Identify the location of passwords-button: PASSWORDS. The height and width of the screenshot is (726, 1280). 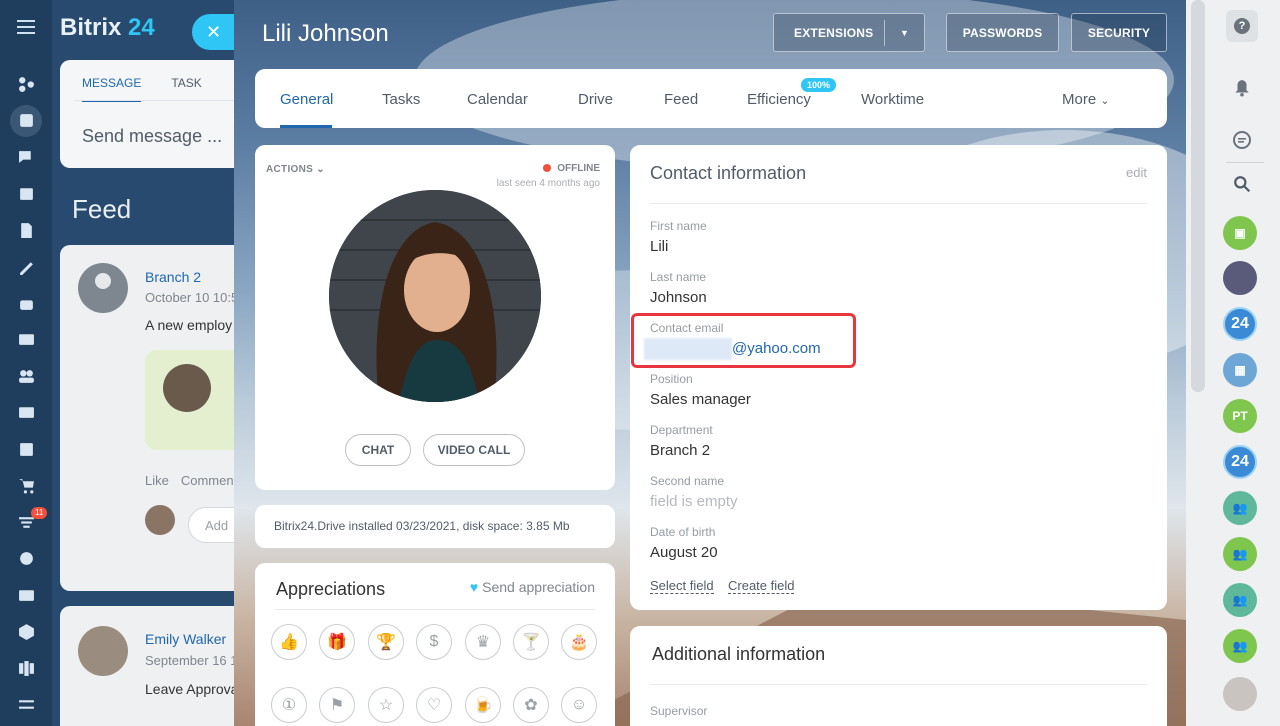
(1002, 32).